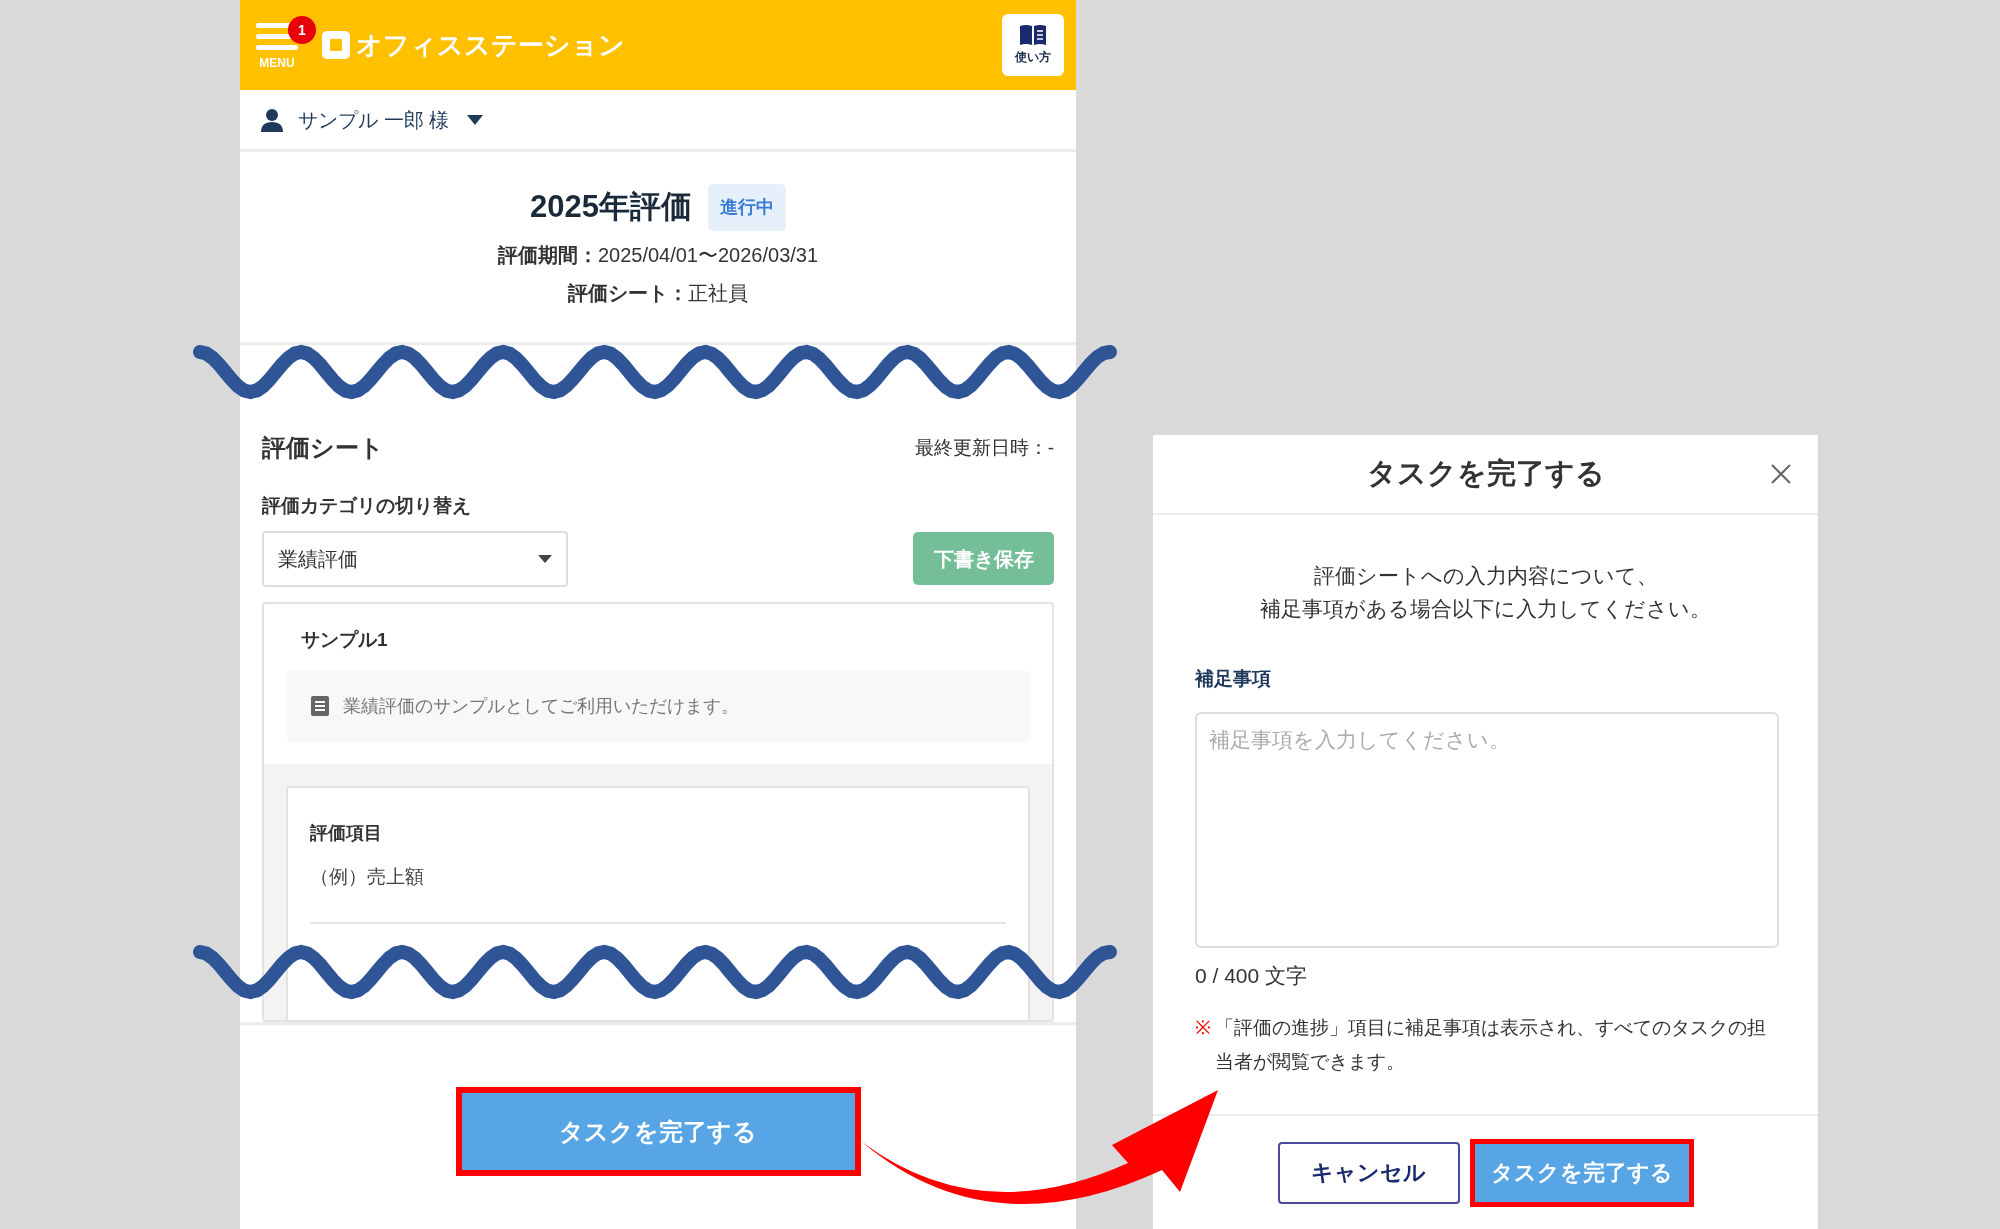 This screenshot has height=1229, width=2000. Describe the element at coordinates (1203, 1028) in the screenshot. I see `note-mark: ※` at that location.